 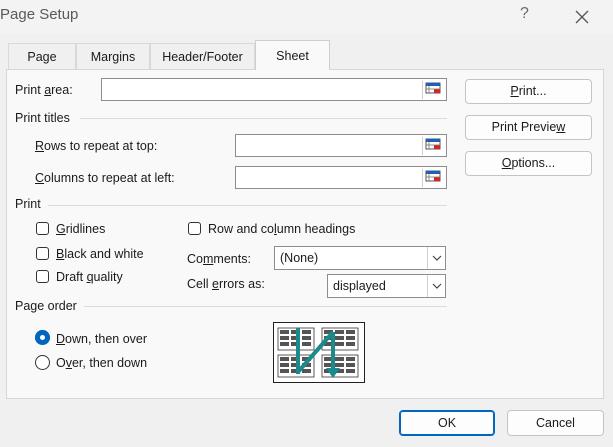 What do you see at coordinates (100, 254) in the screenshot?
I see `black-and-white-label: Black and white` at bounding box center [100, 254].